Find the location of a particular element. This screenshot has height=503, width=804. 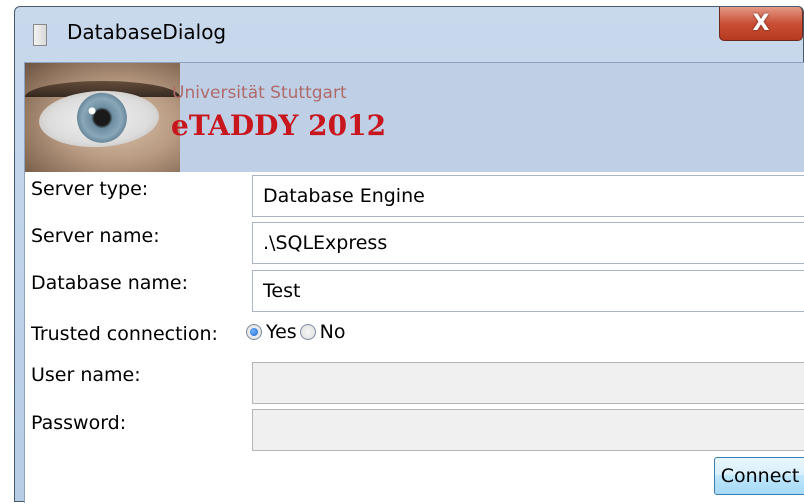

server-type-row: Server type: is located at coordinates (414, 196).